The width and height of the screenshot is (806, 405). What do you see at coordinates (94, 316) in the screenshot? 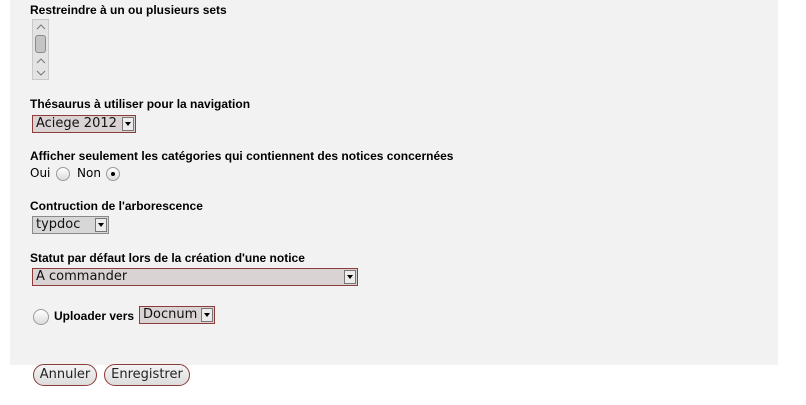
I see `upload-label: Uploader vers` at bounding box center [94, 316].